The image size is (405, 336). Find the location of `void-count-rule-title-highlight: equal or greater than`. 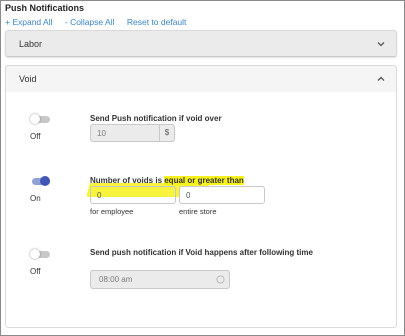

void-count-rule-title-highlight: equal or greater than is located at coordinates (204, 180).